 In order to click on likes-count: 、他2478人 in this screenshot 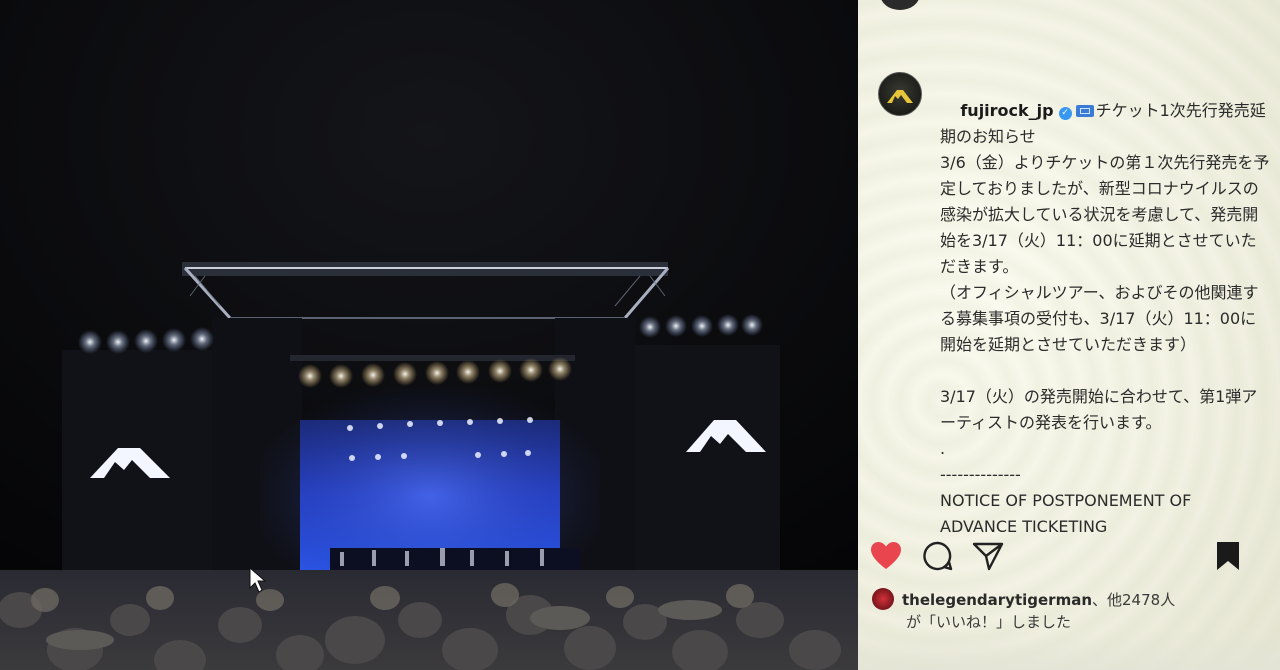, I will do `click(1133, 600)`.